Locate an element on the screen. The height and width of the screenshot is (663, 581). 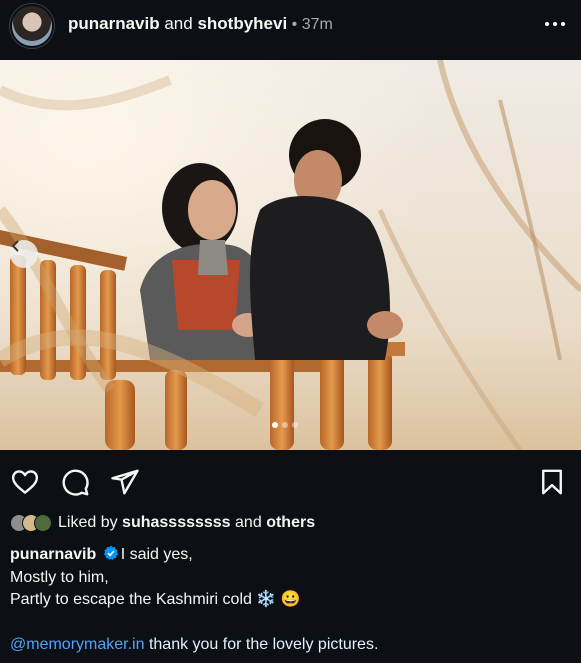
likes-prefix: Liked by is located at coordinates (88, 522).